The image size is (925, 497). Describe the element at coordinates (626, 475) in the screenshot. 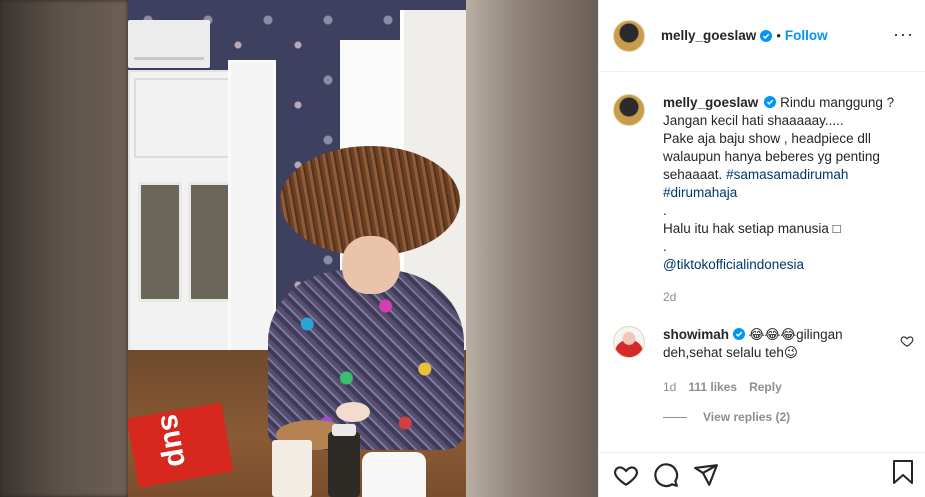

I see `heart-icon` at that location.